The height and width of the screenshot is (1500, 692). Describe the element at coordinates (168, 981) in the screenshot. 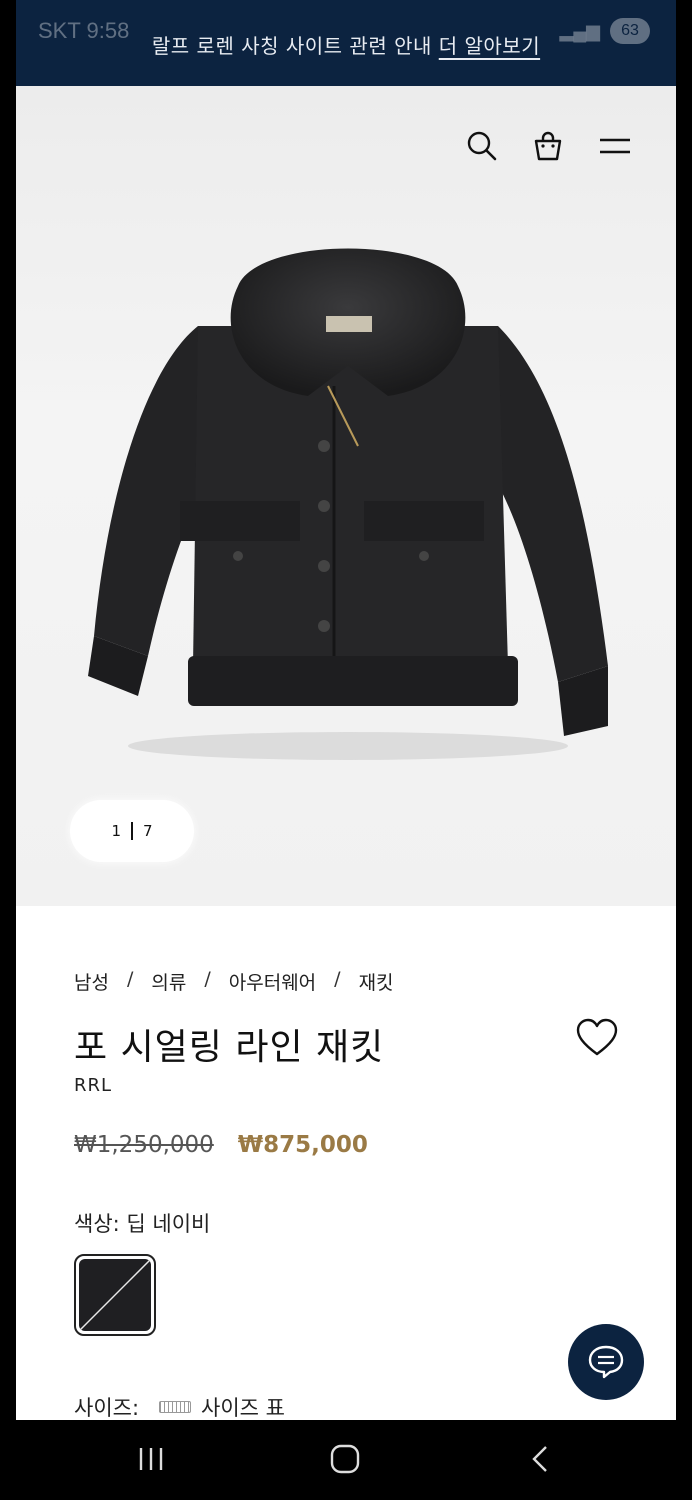

I see `breadcrumb-item: 의류` at that location.